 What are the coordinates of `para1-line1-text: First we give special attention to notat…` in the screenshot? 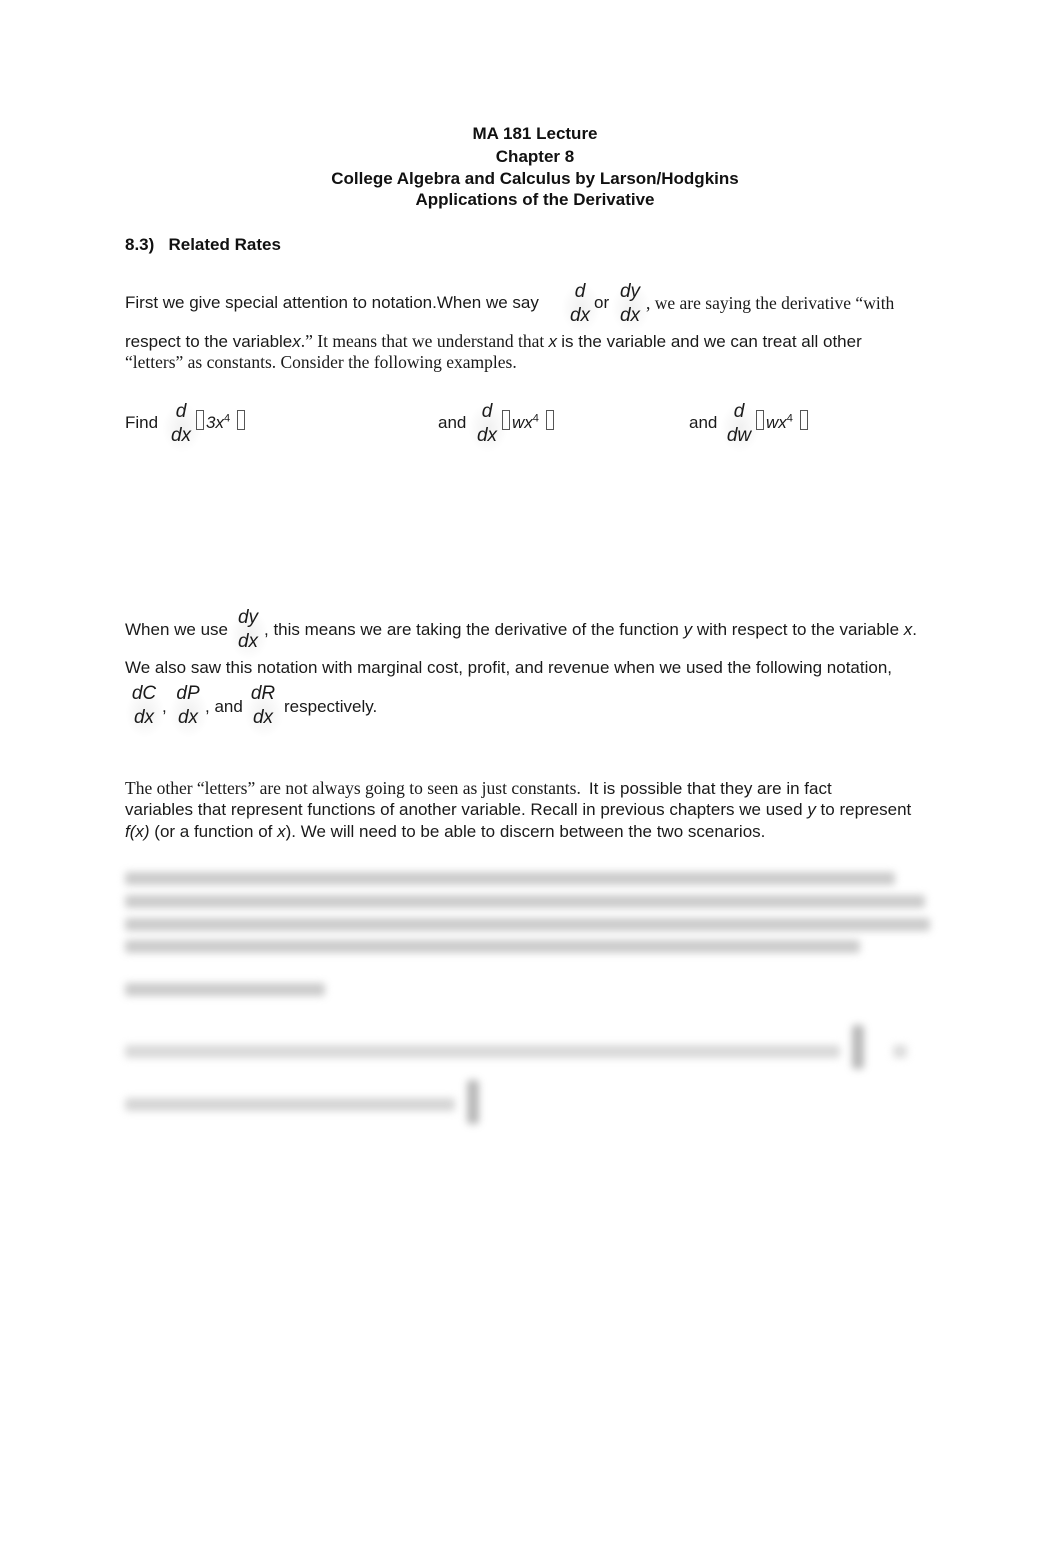 It's located at (332, 302).